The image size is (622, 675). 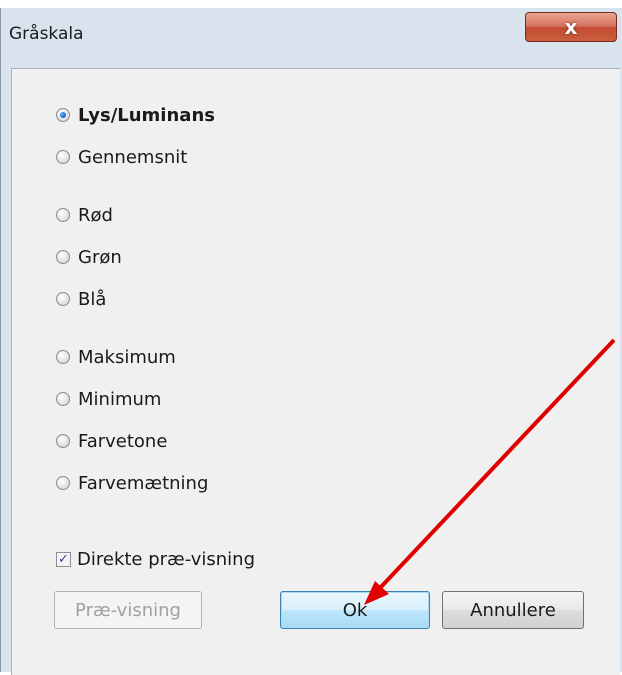 What do you see at coordinates (513, 610) in the screenshot?
I see `cancel-button: Annullere` at bounding box center [513, 610].